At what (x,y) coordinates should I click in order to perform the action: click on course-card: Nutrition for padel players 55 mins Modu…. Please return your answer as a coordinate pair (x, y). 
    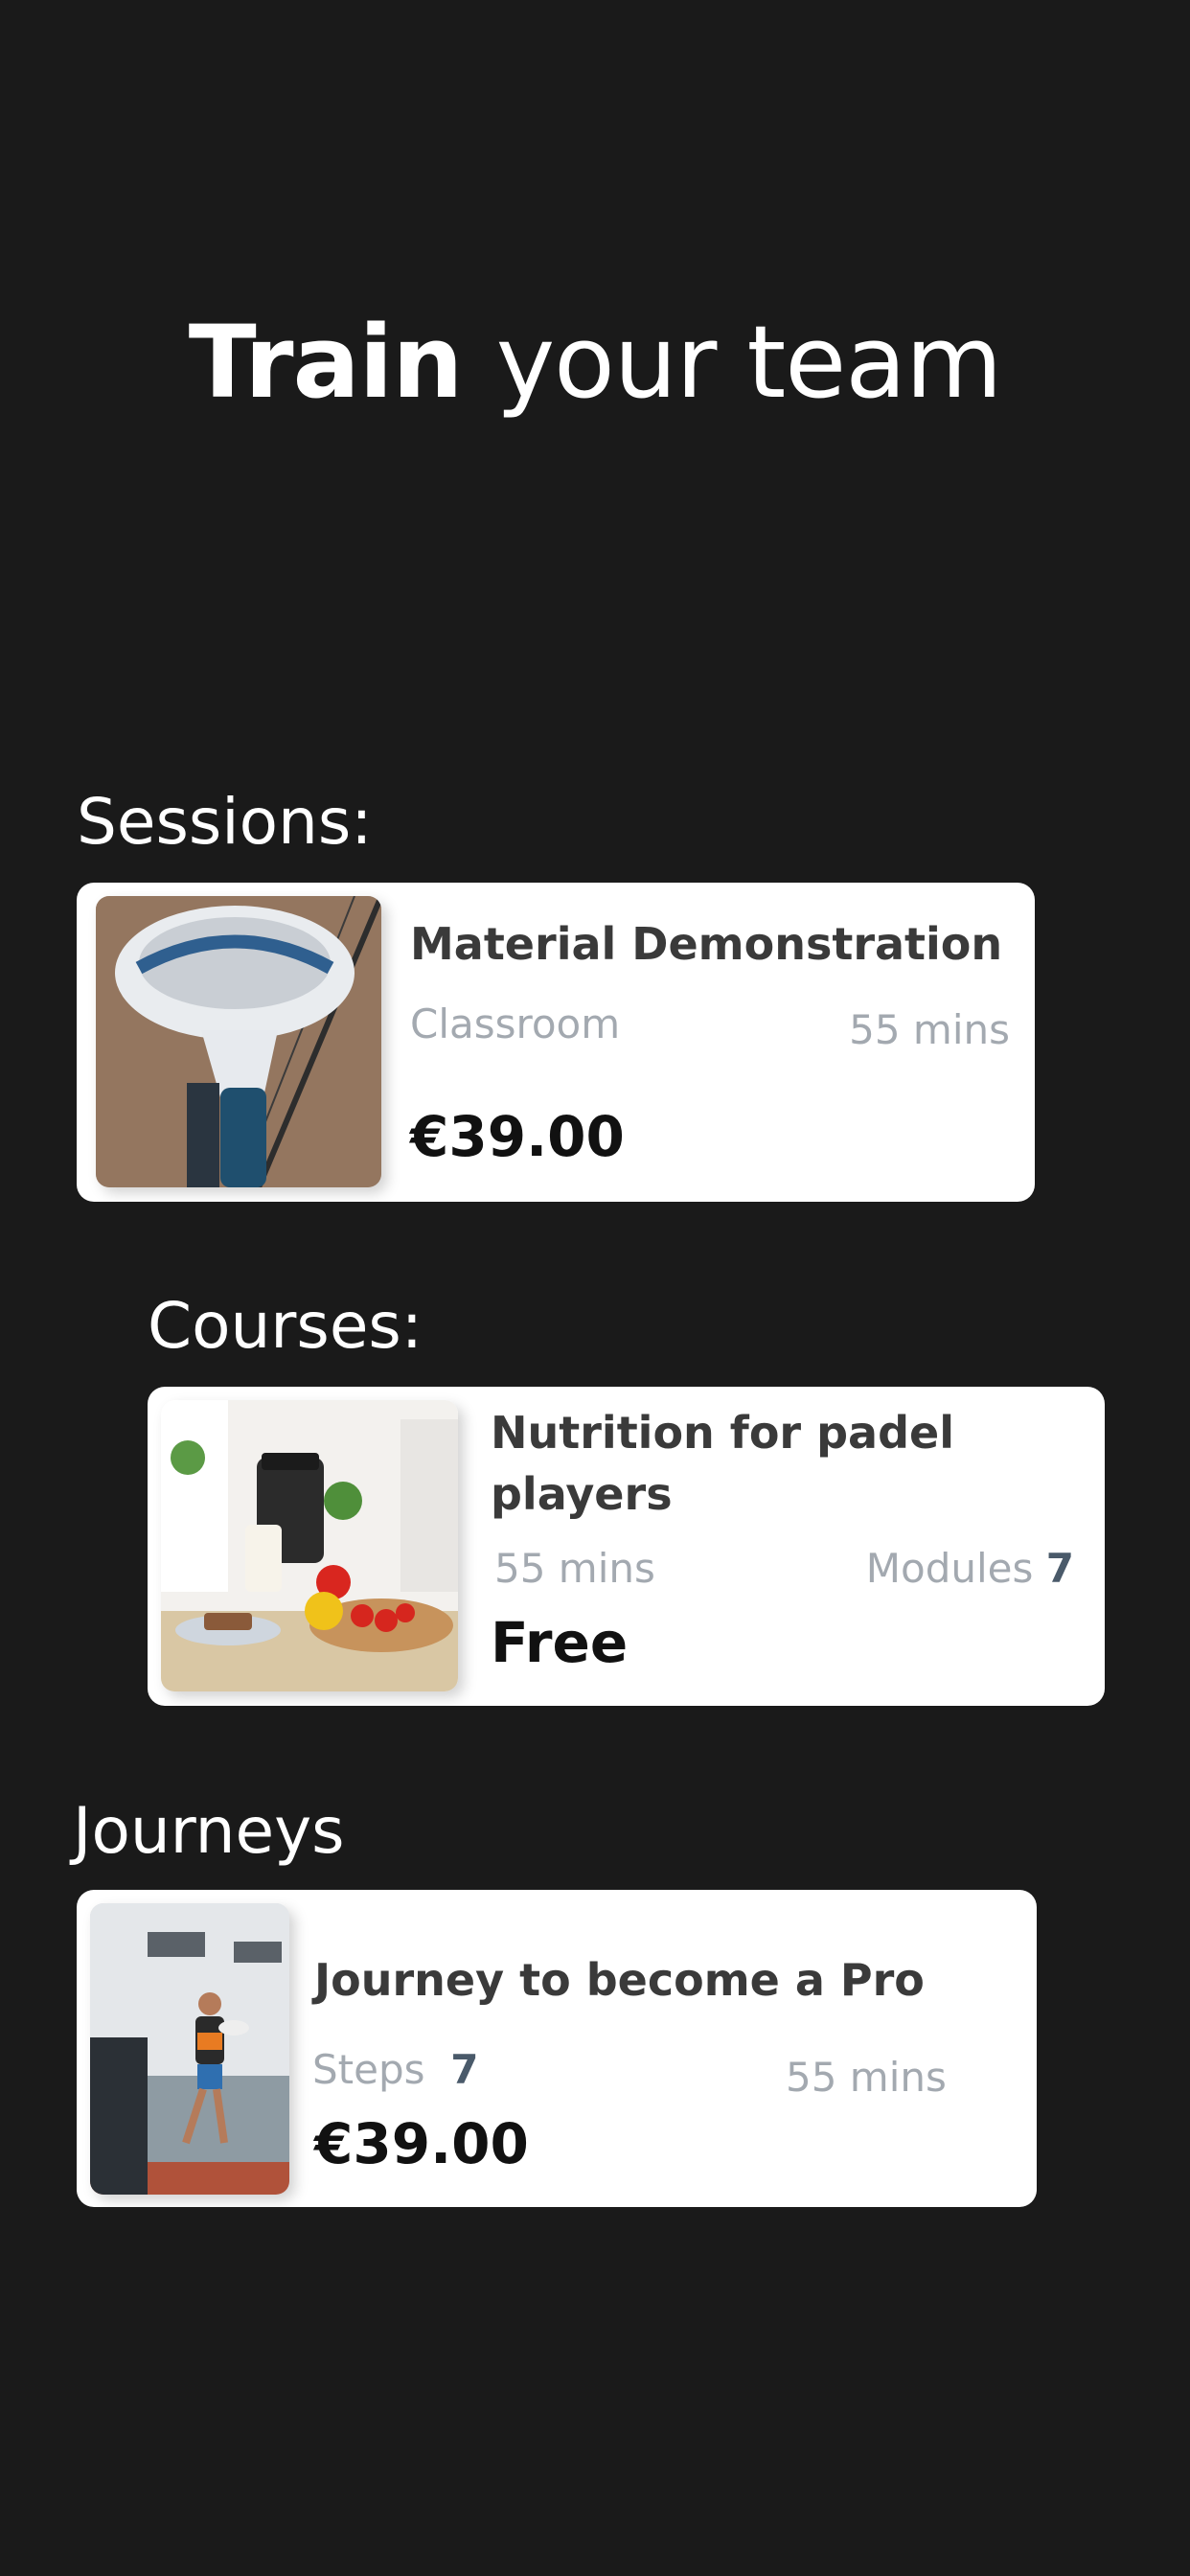
    Looking at the image, I should click on (626, 1546).